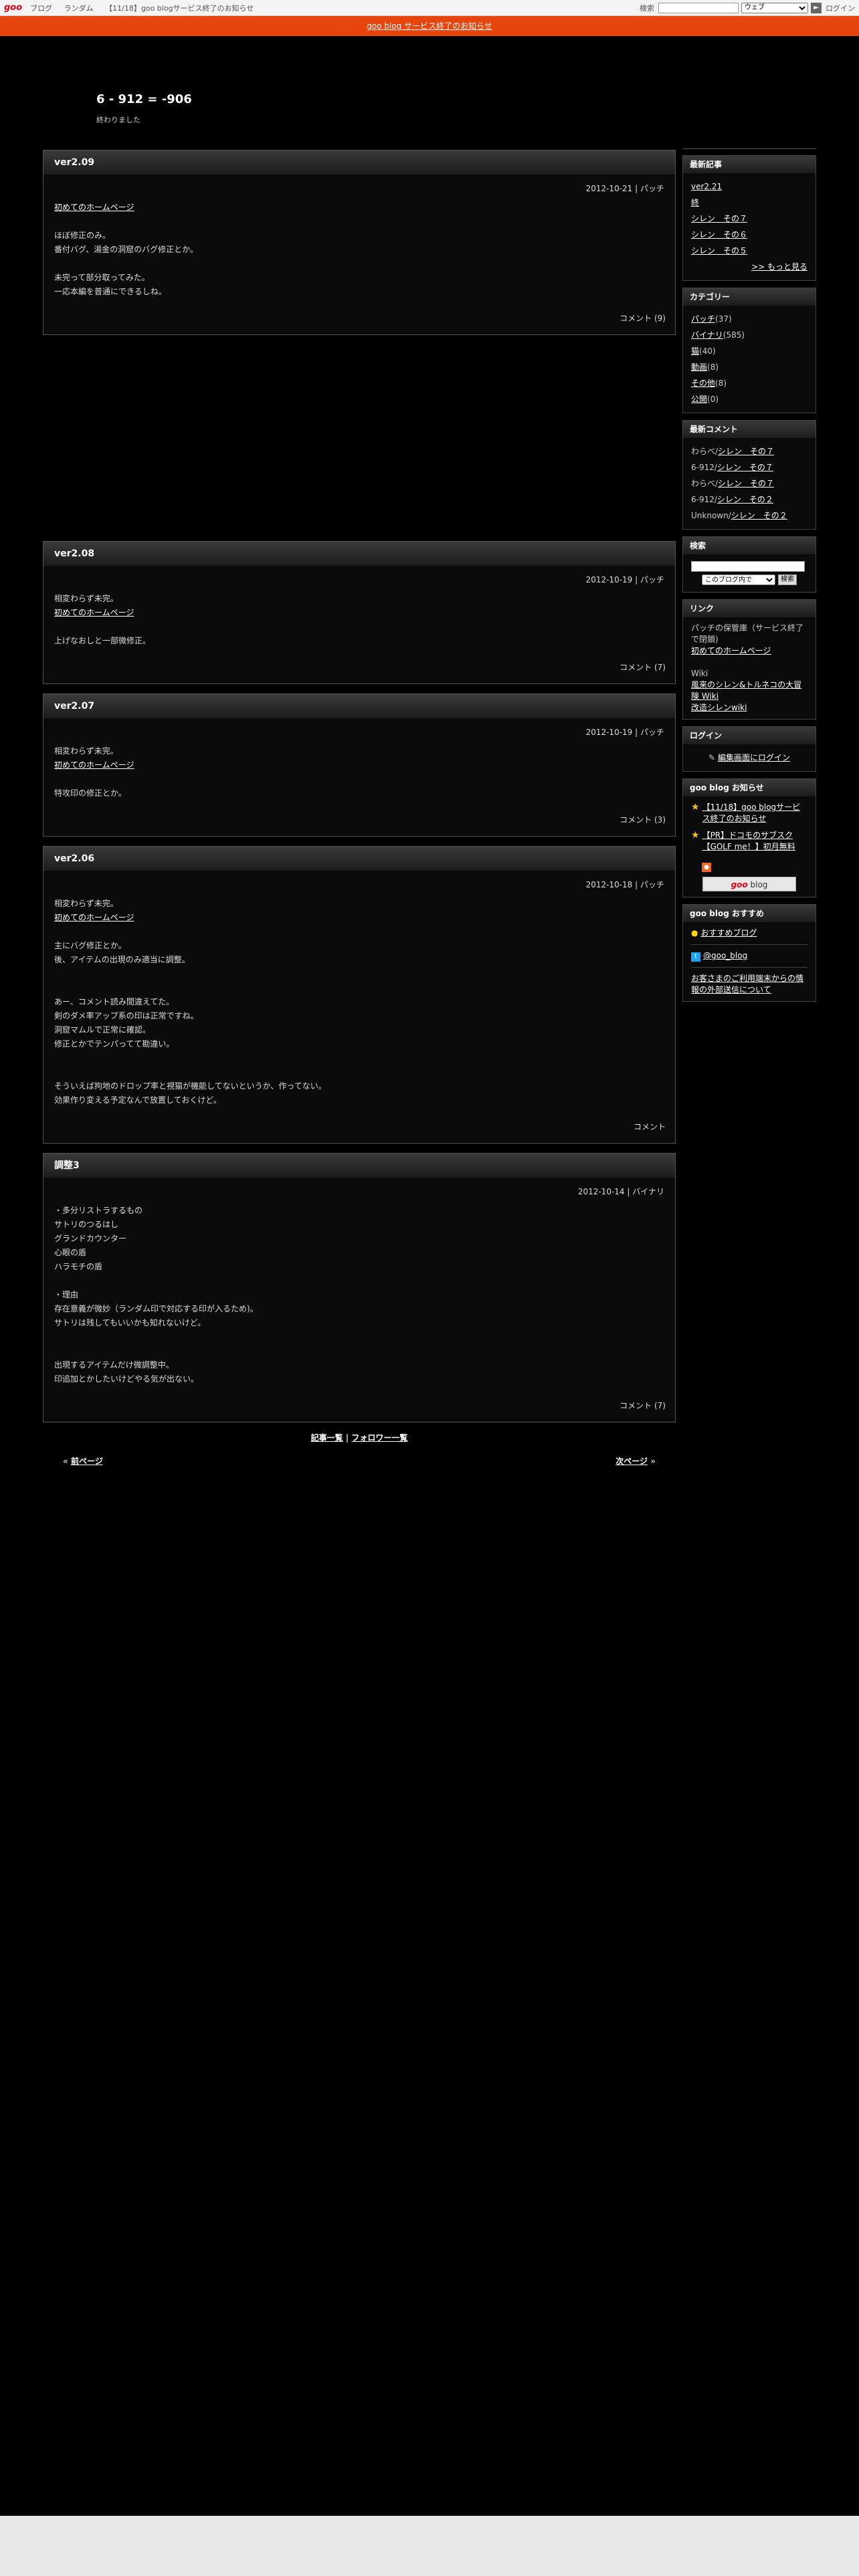 This screenshot has width=859, height=2576. I want to click on goo-blog-button-brand: goo, so click(740, 885).